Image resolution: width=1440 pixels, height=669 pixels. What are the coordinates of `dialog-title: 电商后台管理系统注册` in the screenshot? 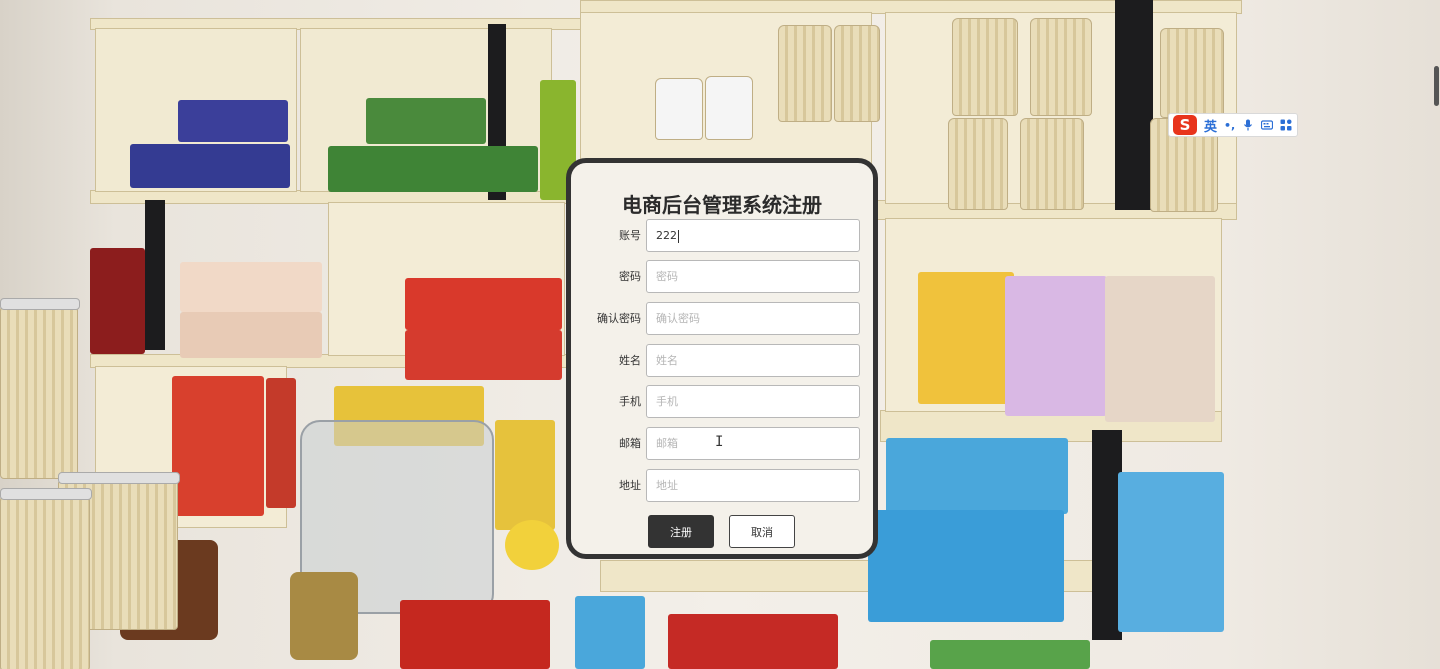 It's located at (722, 205).